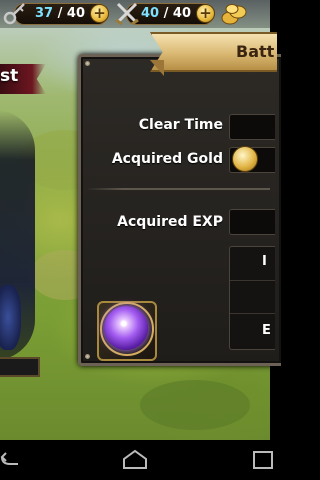  I want to click on system-nav-bar, so click(136, 460).